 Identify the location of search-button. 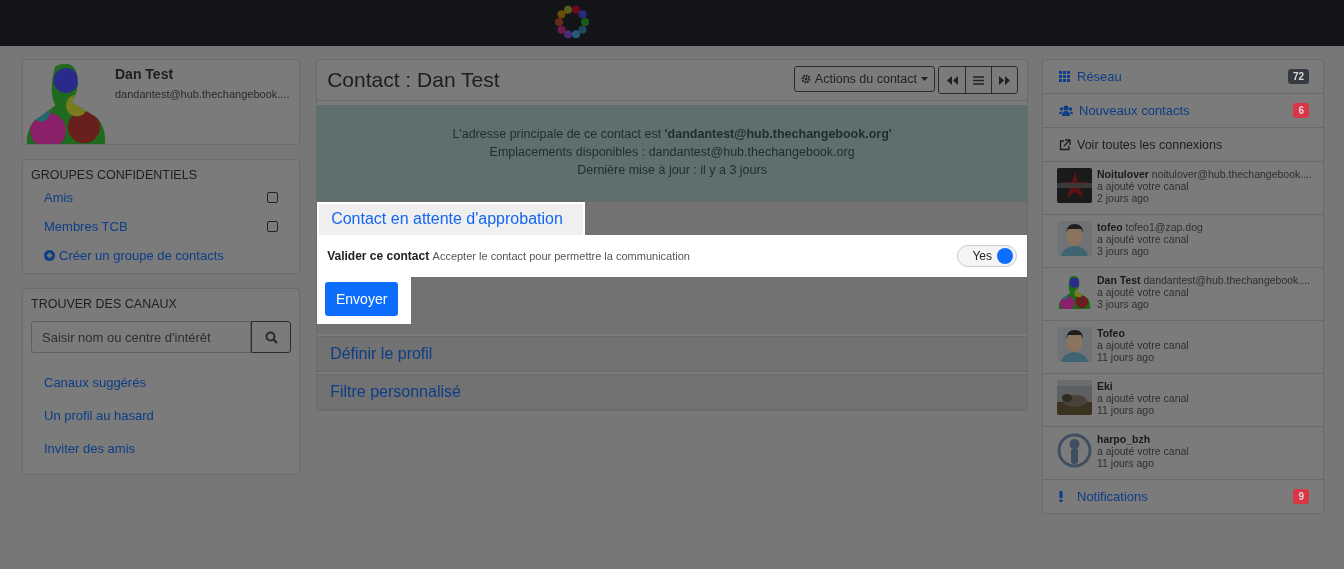
(271, 337).